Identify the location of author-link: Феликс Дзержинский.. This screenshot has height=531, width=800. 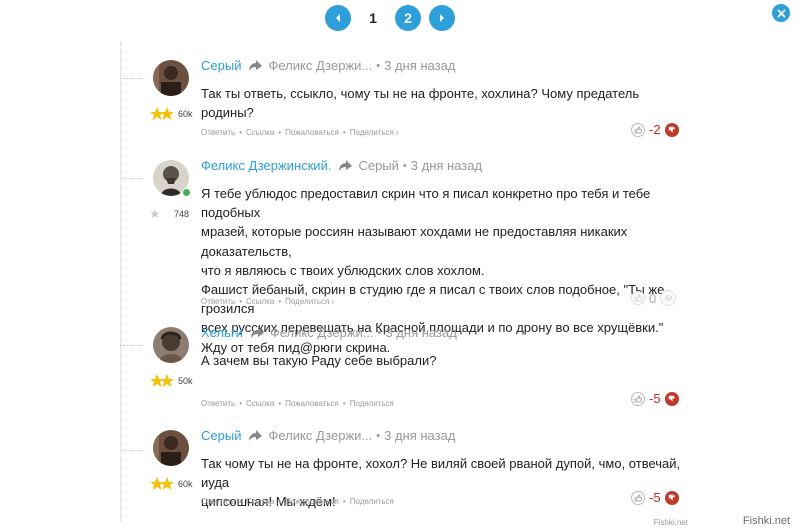
(266, 165).